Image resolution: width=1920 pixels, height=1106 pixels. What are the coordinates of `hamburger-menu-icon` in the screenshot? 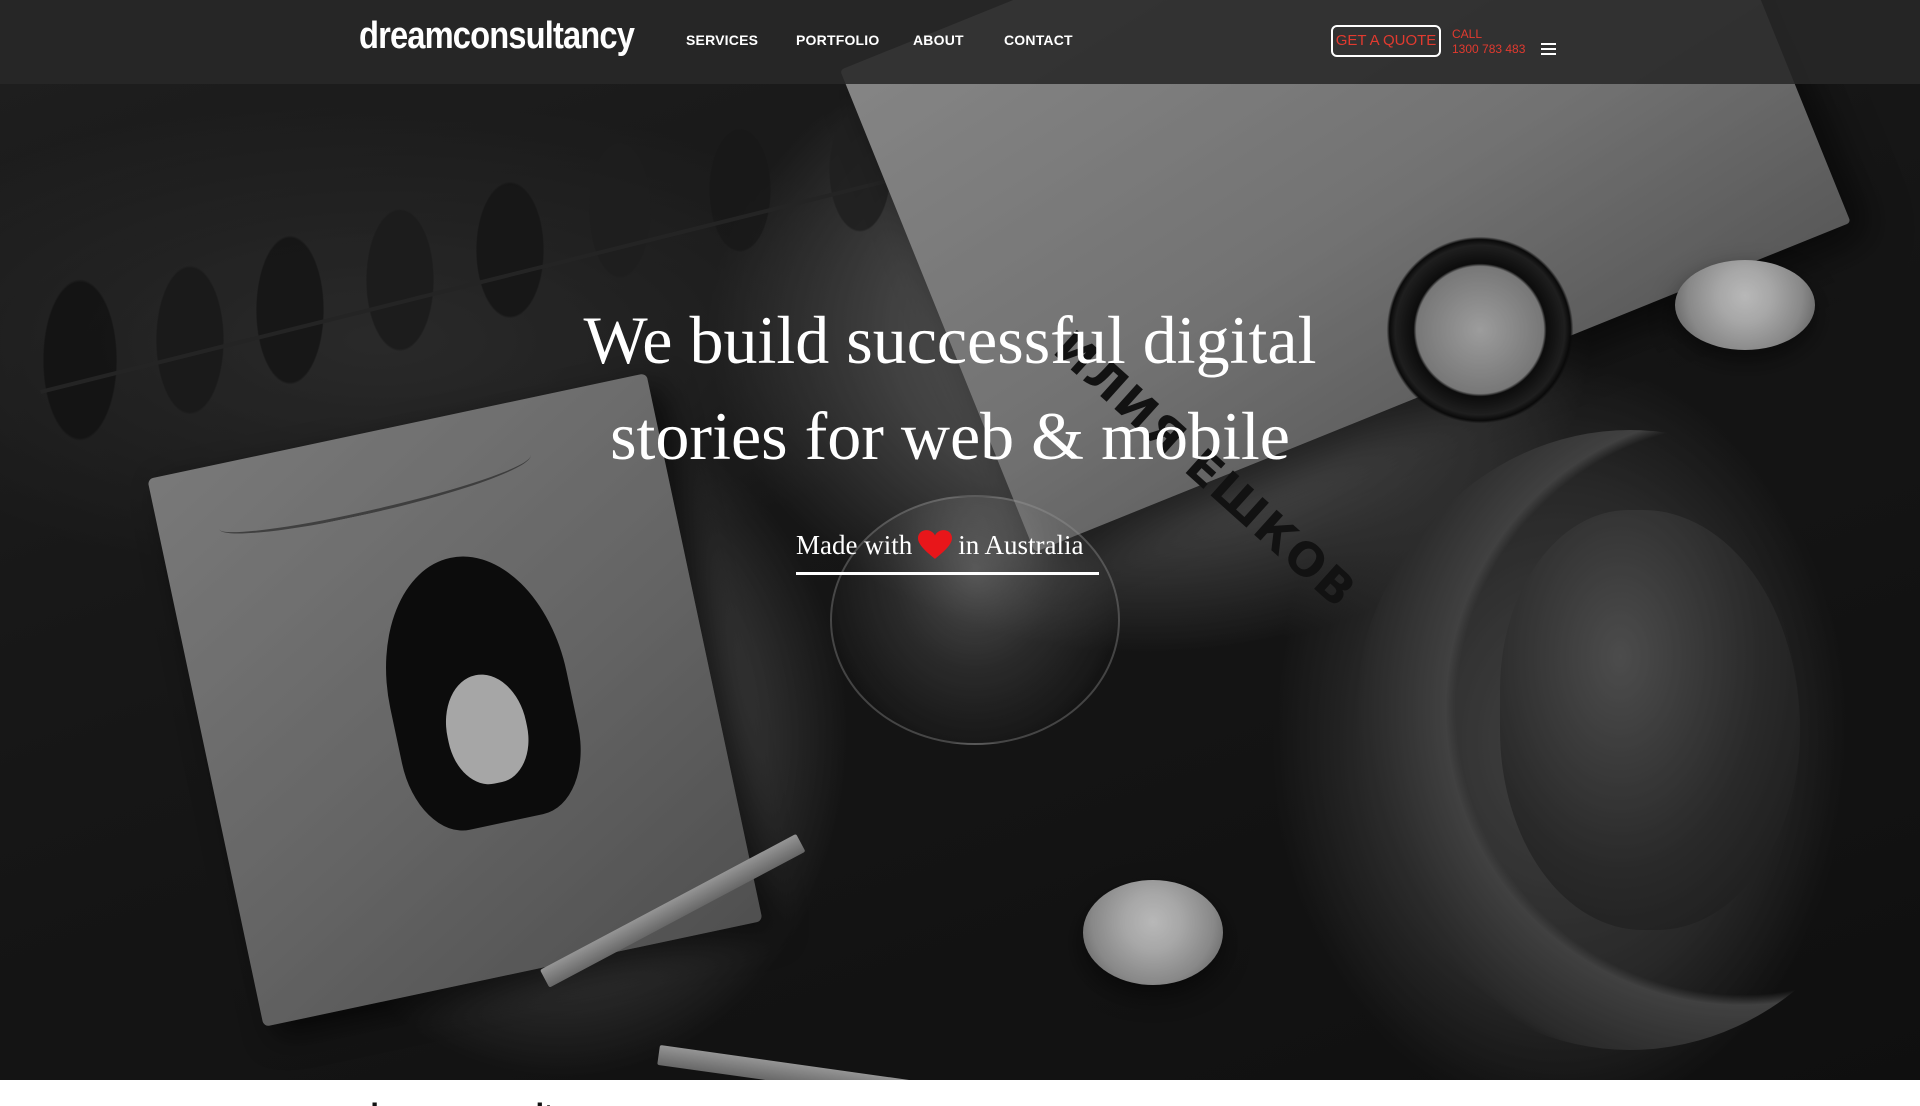 It's located at (1548, 49).